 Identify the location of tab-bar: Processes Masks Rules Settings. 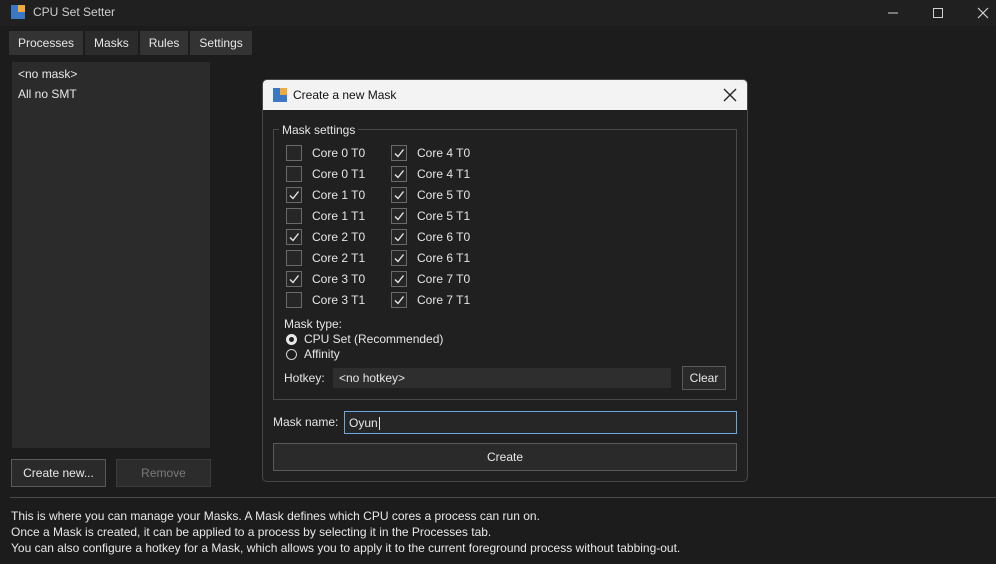
(130, 43).